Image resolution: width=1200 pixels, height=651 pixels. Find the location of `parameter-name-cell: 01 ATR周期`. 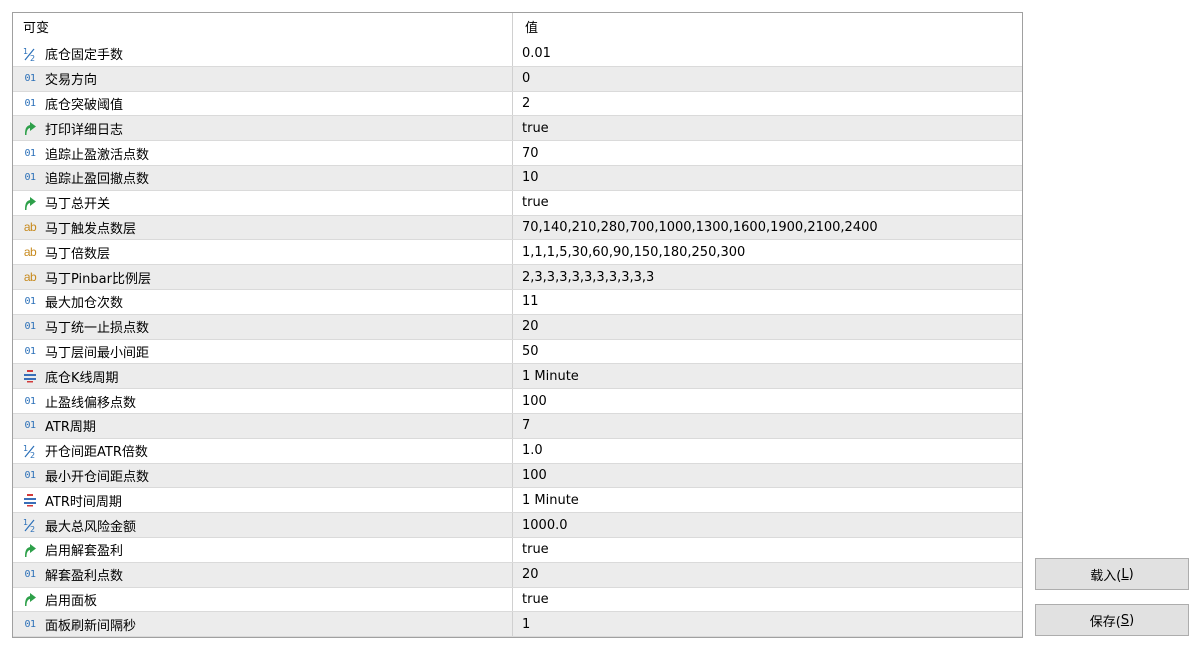

parameter-name-cell: 01 ATR周期 is located at coordinates (263, 425).